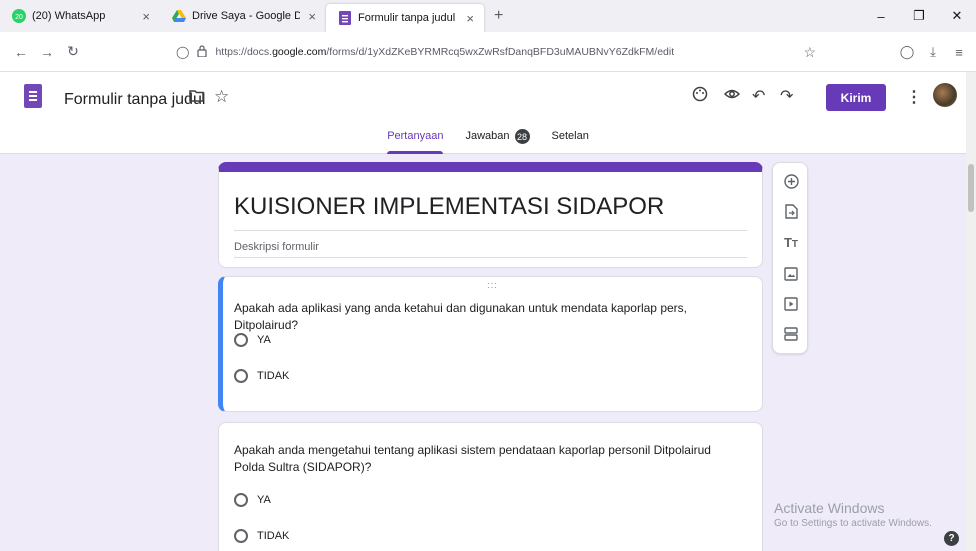  I want to click on scrollbar, so click(971, 311).